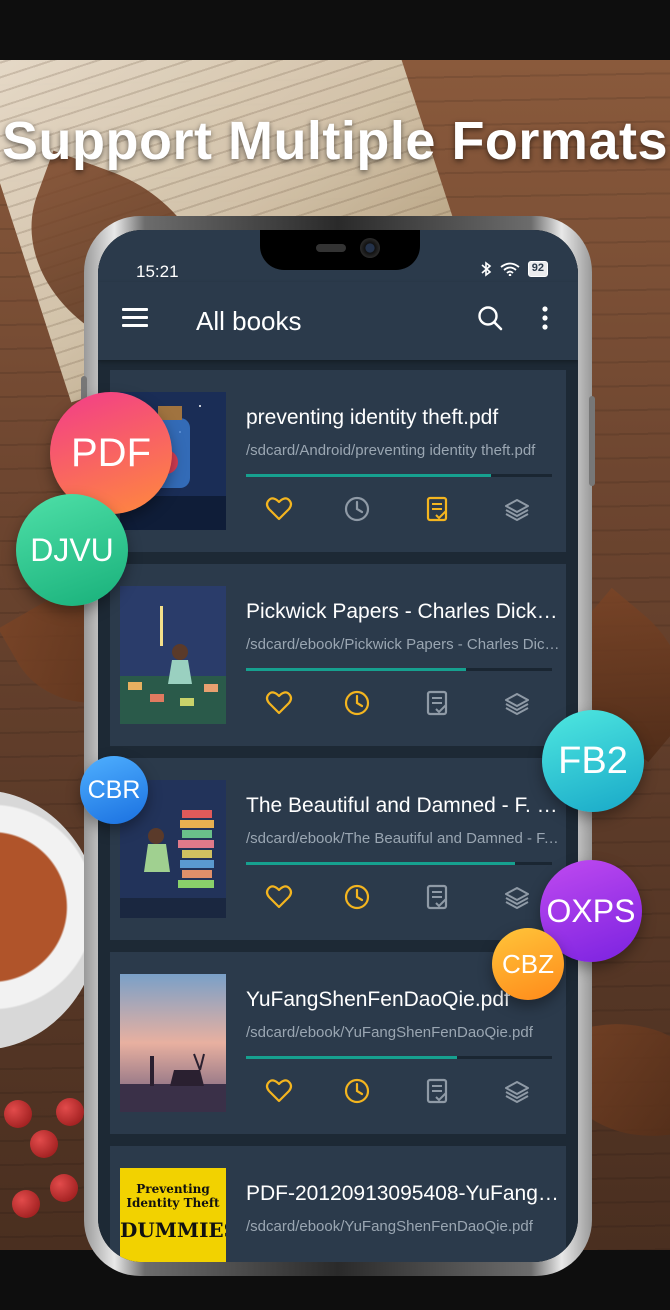 This screenshot has width=670, height=1310. Describe the element at coordinates (114, 790) in the screenshot. I see `format-badge-cbr: CBR` at that location.